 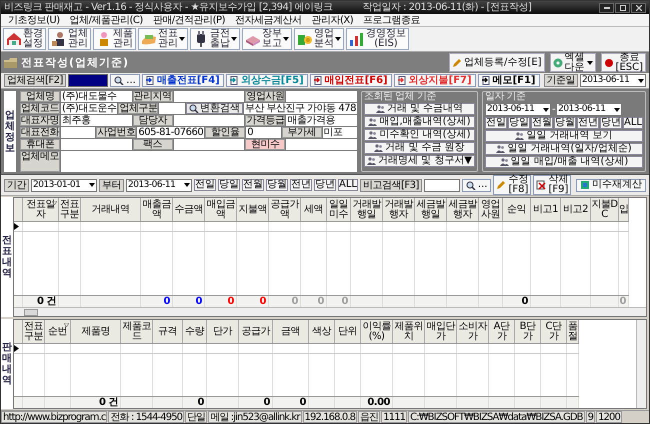 I want to click on report-button: 일일 거래내역(일자/업체순), so click(x=564, y=149).